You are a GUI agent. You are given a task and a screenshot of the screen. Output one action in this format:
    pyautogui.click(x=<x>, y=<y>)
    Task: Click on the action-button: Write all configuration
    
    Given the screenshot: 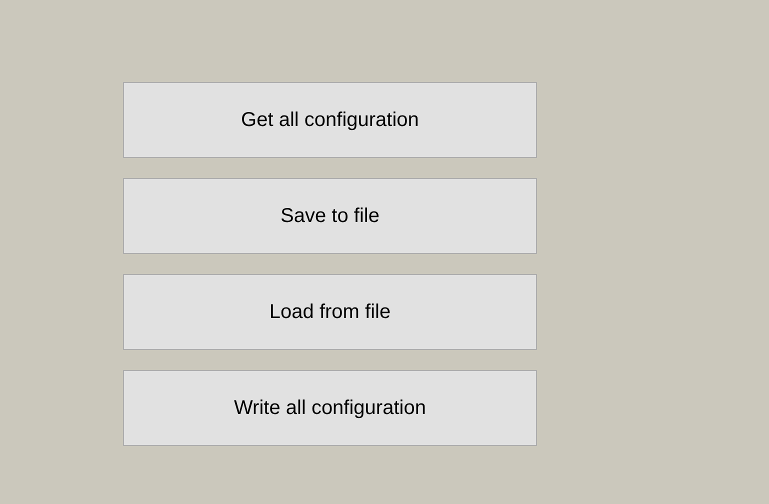 What is the action you would take?
    pyautogui.click(x=330, y=408)
    